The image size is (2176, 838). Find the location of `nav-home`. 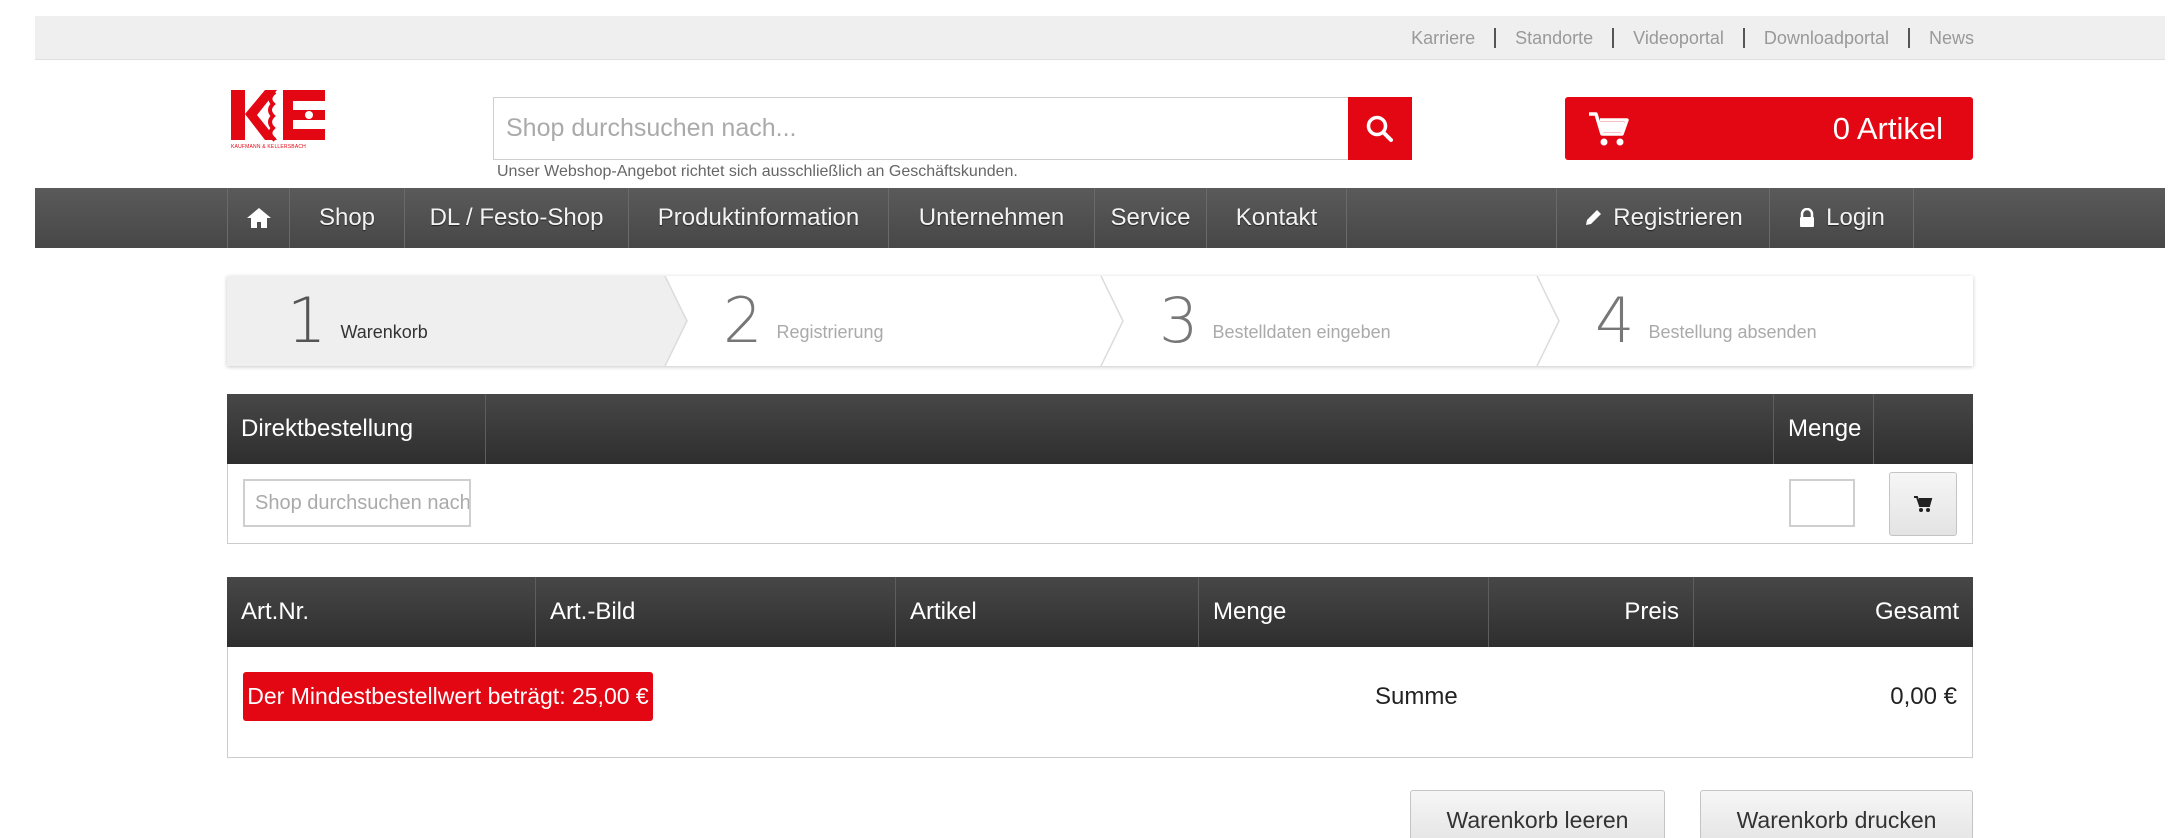

nav-home is located at coordinates (259, 218).